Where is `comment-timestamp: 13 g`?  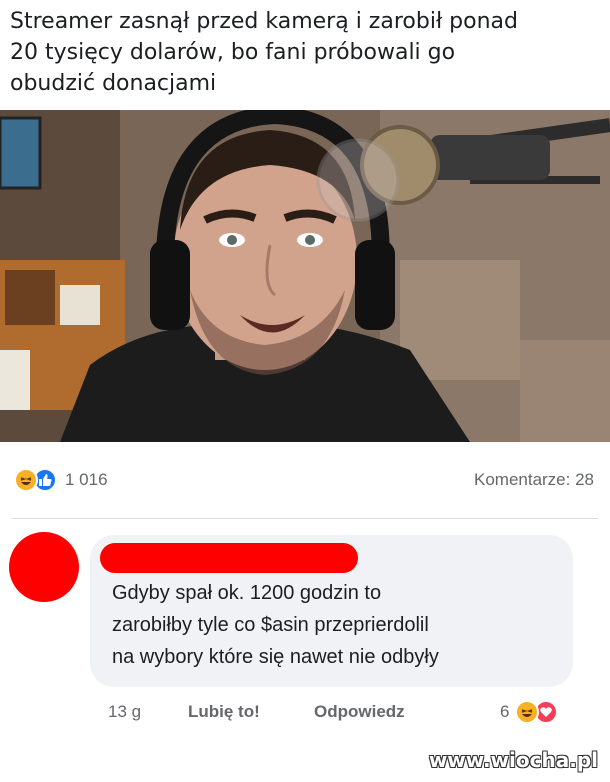 comment-timestamp: 13 g is located at coordinates (148, 712).